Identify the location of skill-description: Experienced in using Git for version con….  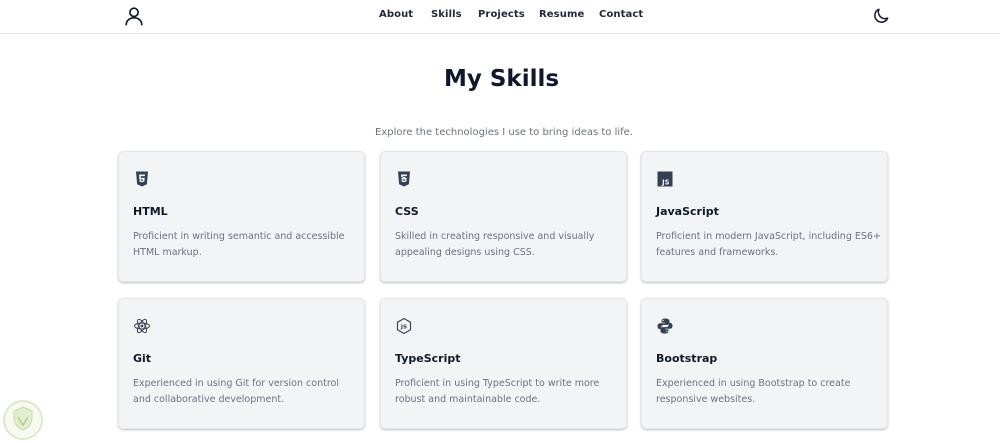
(236, 391).